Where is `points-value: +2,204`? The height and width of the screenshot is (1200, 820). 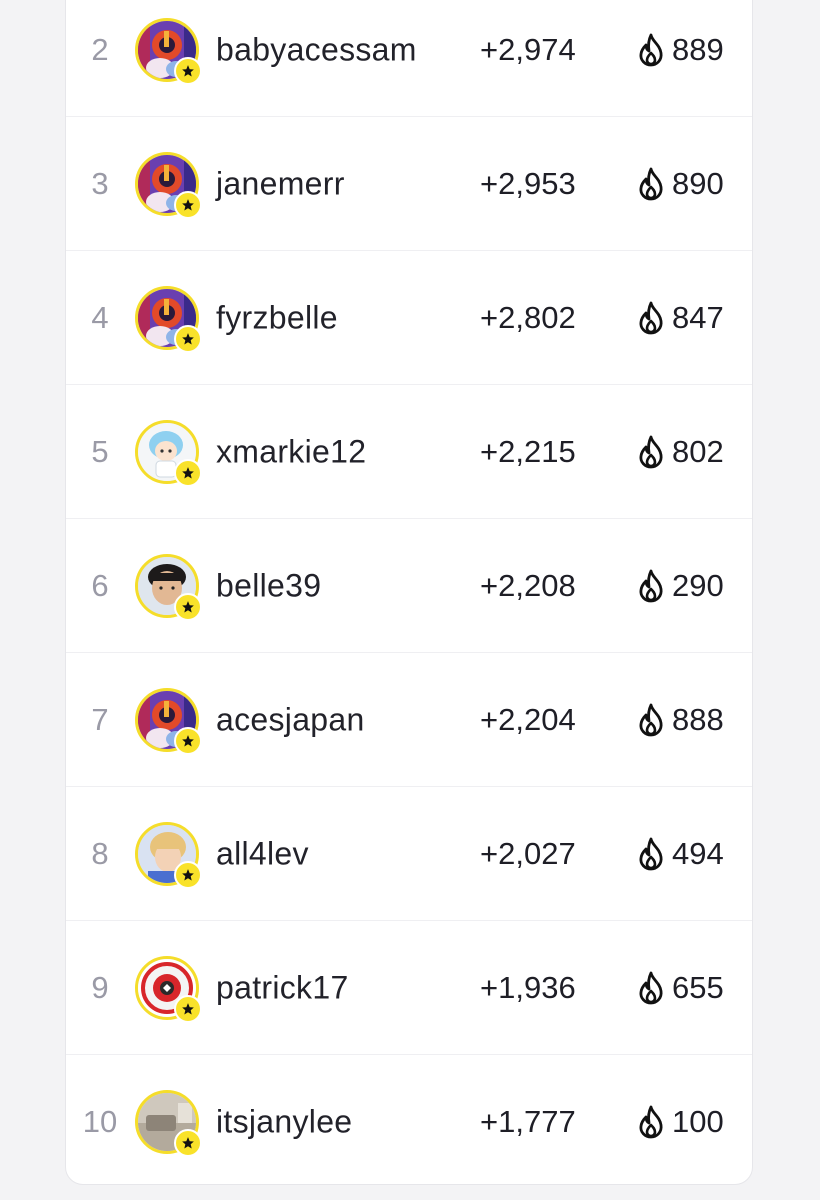 points-value: +2,204 is located at coordinates (528, 719).